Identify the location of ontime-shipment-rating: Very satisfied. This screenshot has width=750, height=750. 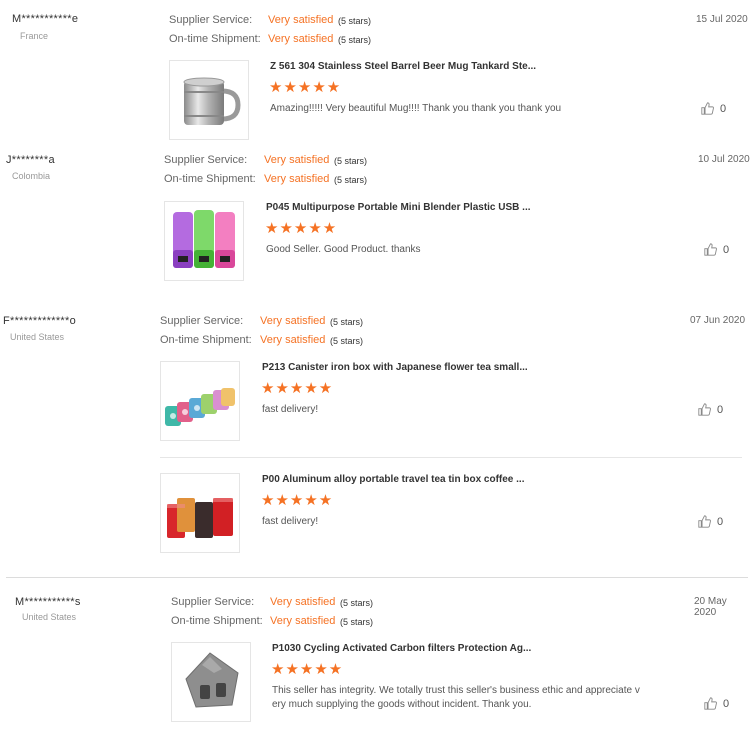
(303, 621).